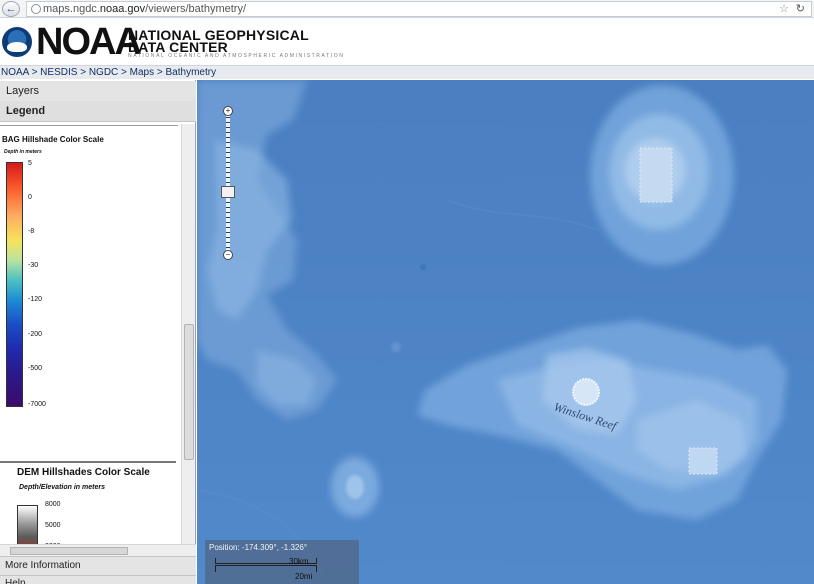 This screenshot has height=584, width=814. I want to click on zoom-rail, so click(228, 183).